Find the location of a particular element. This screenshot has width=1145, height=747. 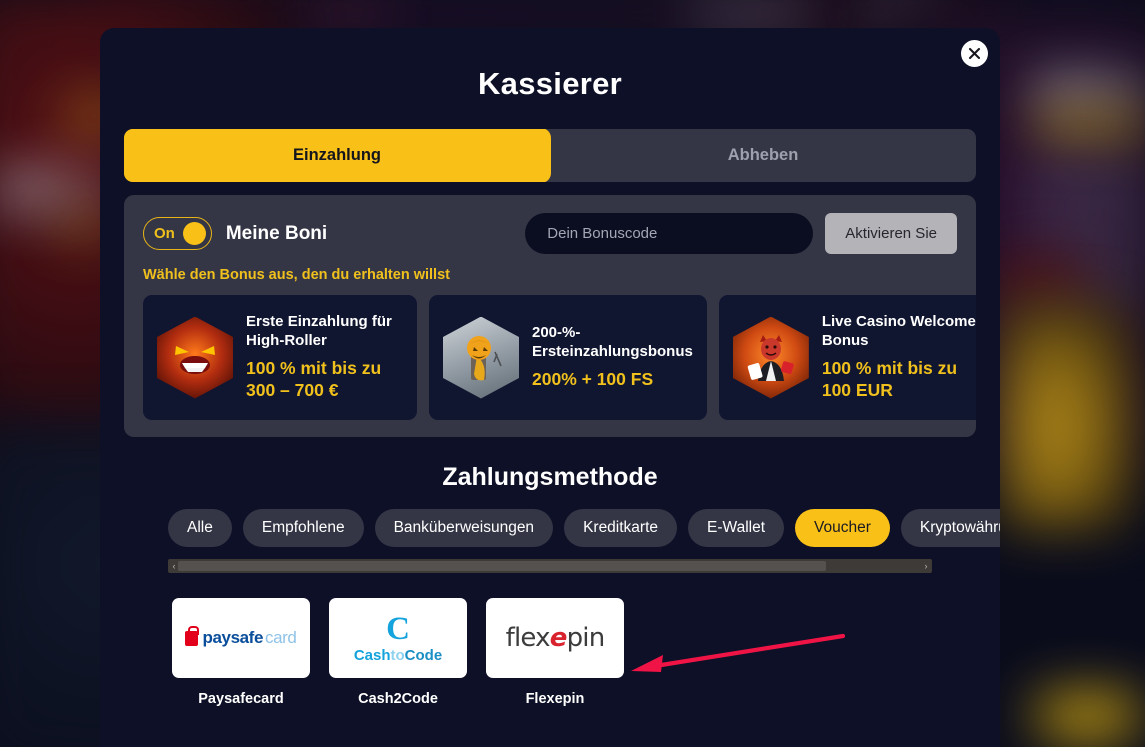

payment-method-paysafecard: paysafe card Paysafecard is located at coordinates (241, 652).